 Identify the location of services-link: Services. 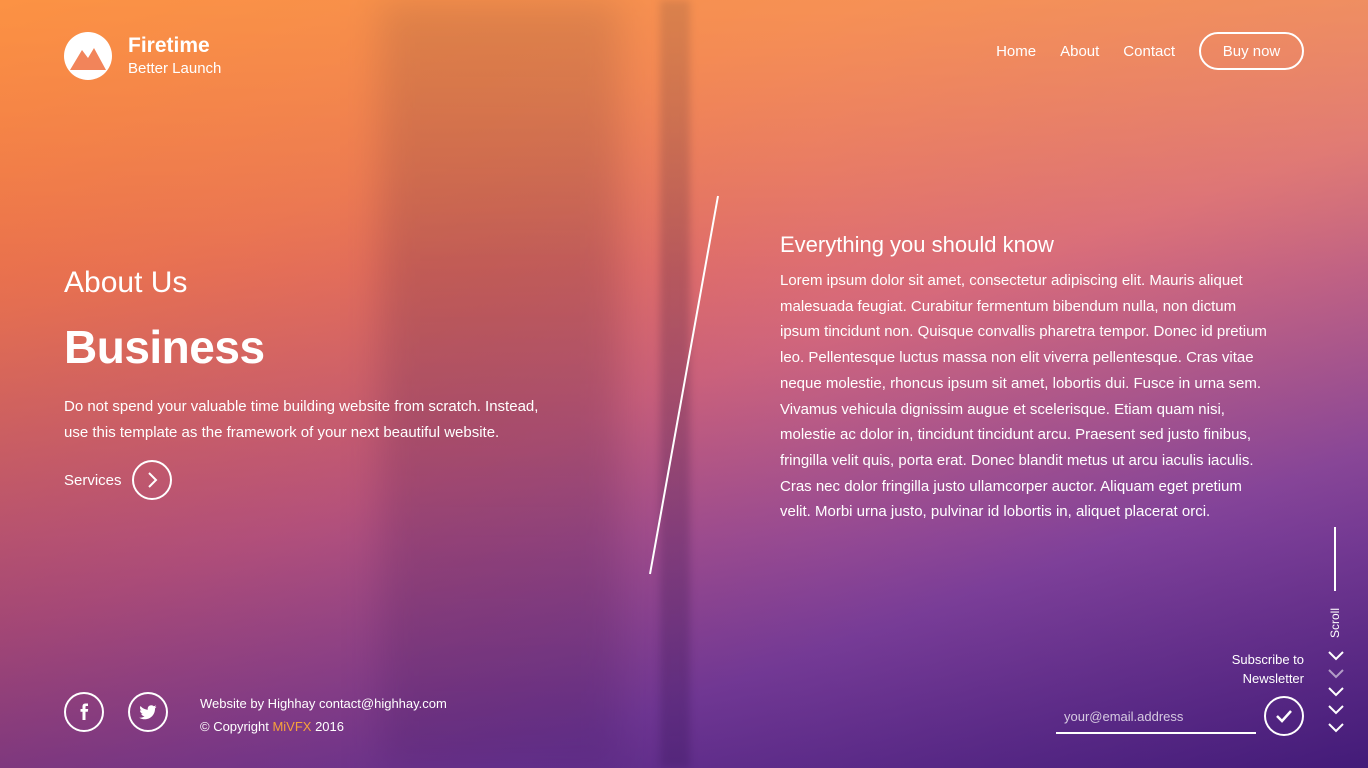
(118, 480).